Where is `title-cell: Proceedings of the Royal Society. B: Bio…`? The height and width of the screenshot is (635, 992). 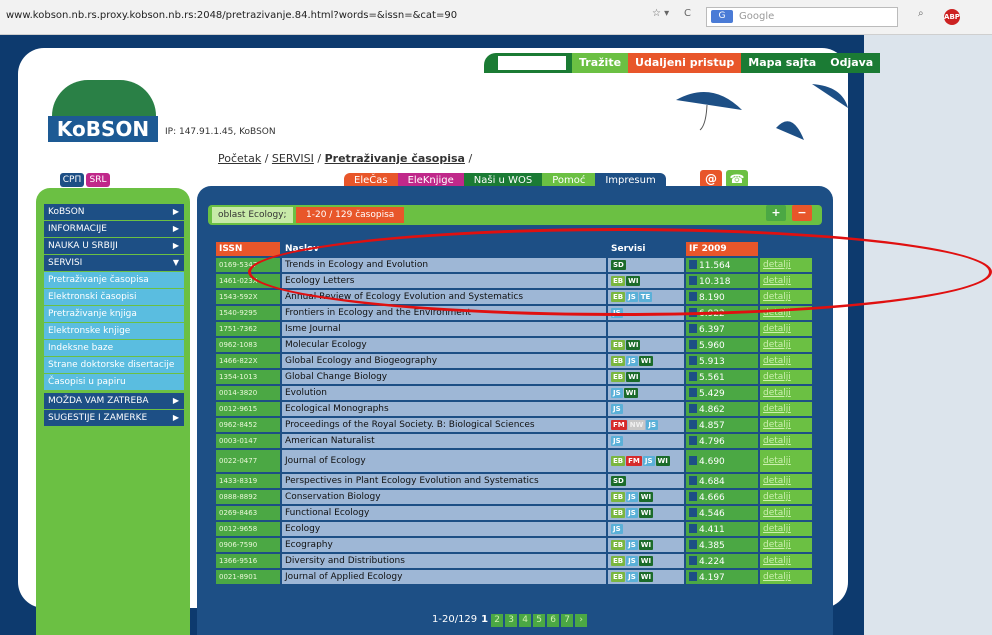 title-cell: Proceedings of the Royal Society. B: Bio… is located at coordinates (444, 425).